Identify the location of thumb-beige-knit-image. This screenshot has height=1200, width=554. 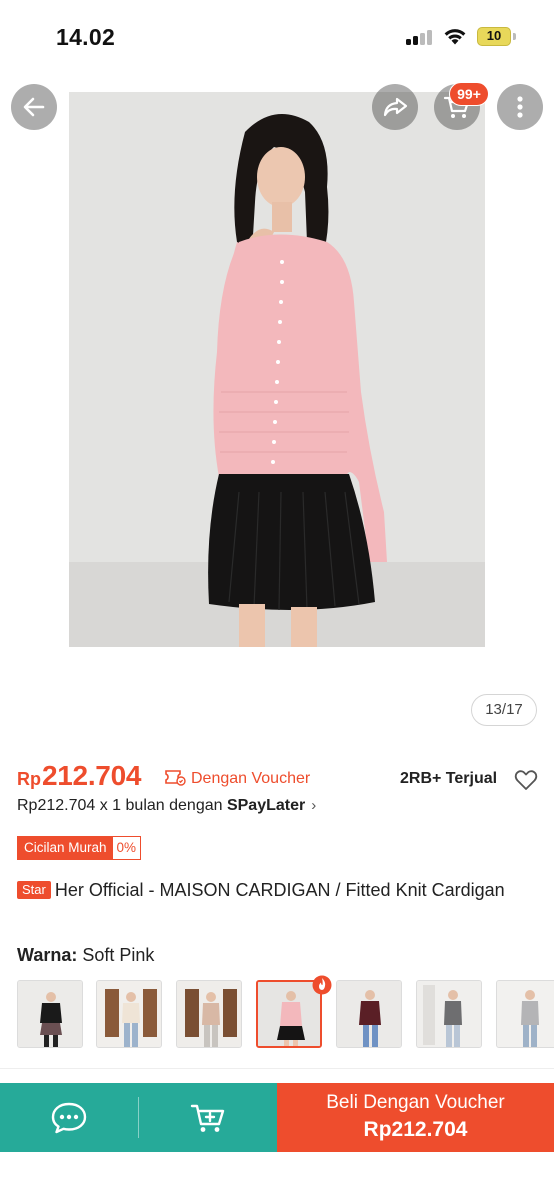
(209, 1014).